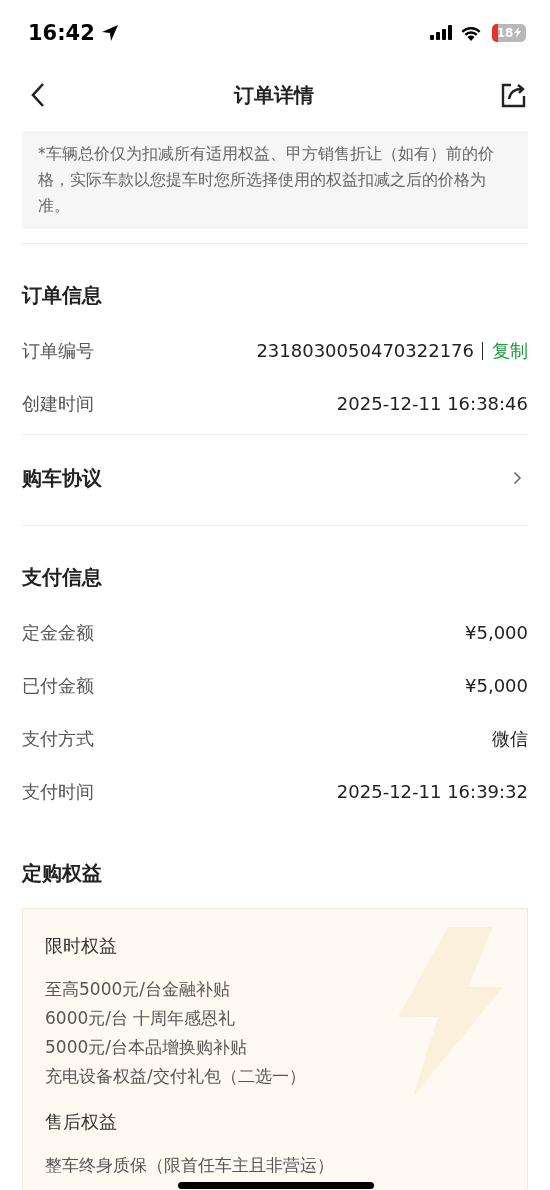  Describe the element at coordinates (58, 685) in the screenshot. I see `field-label: 已付金额` at that location.